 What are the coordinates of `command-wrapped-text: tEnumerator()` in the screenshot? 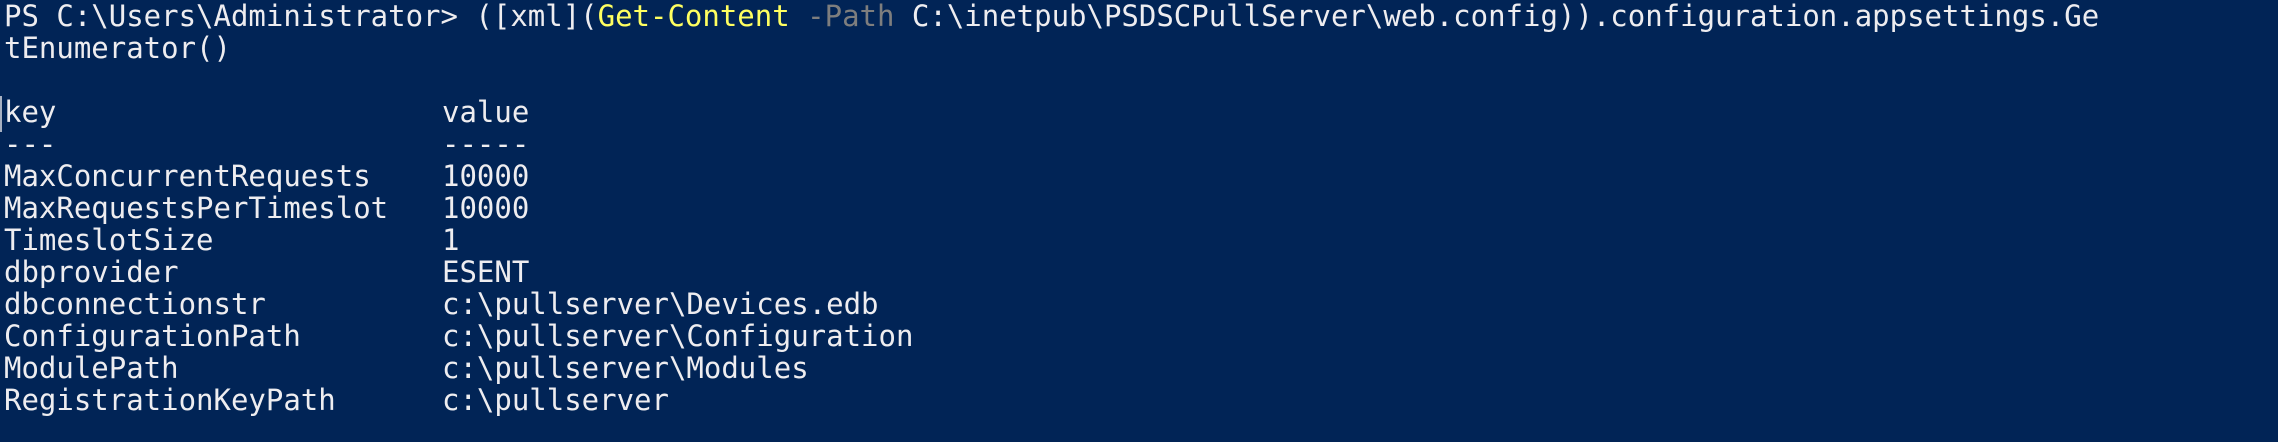 It's located at (117, 48).